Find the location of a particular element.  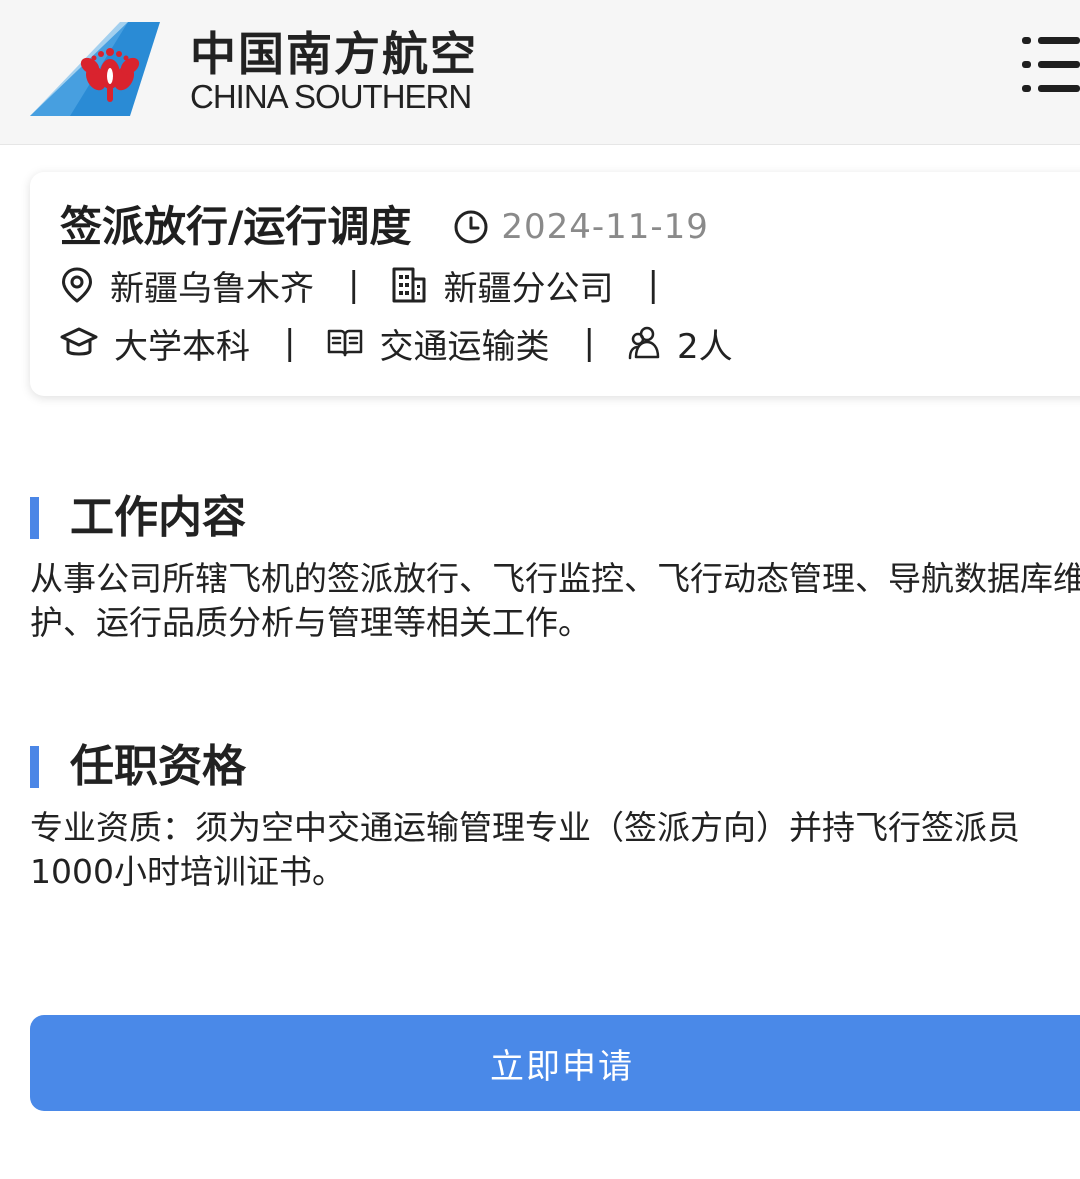

apply-now-button: 立即申请 is located at coordinates (555, 1063).